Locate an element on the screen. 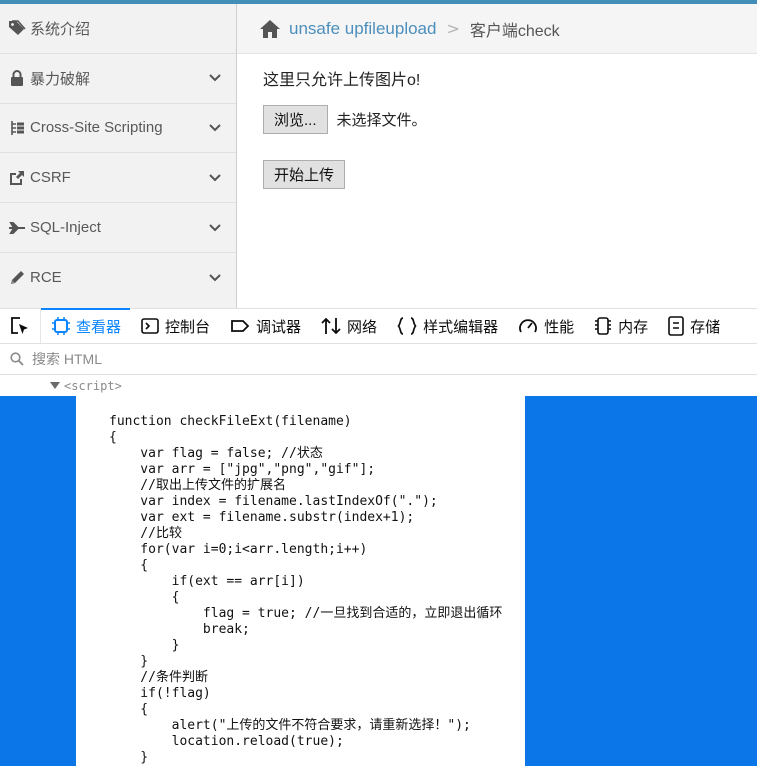 Image resolution: width=757 pixels, height=766 pixels. tab-style-editor: 样式编辑器 is located at coordinates (446, 326).